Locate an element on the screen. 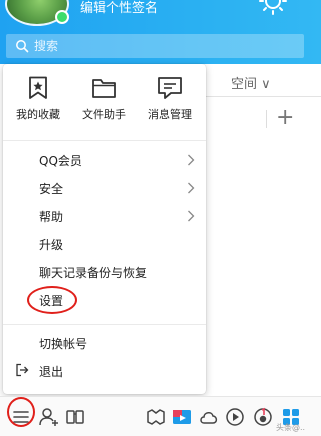 The height and width of the screenshot is (436, 321). quick-actions: 我的收藏 文件助手 消息管理 is located at coordinates (104, 102).